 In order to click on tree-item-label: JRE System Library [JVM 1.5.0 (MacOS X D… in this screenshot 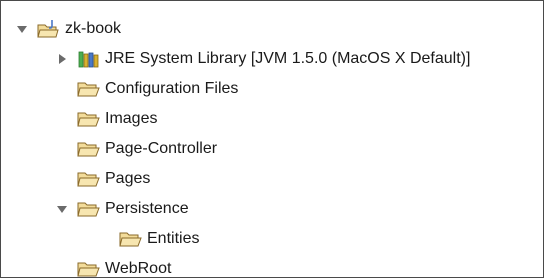, I will do `click(288, 58)`.